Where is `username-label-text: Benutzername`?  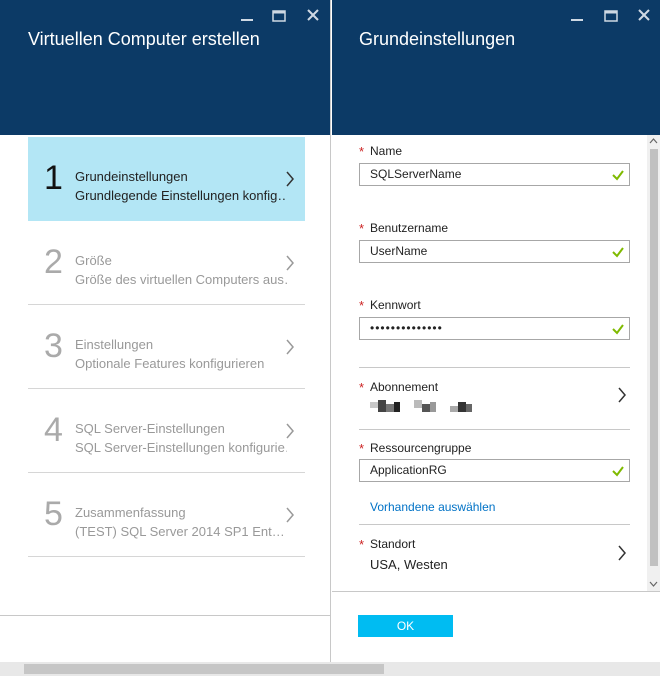 username-label-text: Benutzername is located at coordinates (409, 228).